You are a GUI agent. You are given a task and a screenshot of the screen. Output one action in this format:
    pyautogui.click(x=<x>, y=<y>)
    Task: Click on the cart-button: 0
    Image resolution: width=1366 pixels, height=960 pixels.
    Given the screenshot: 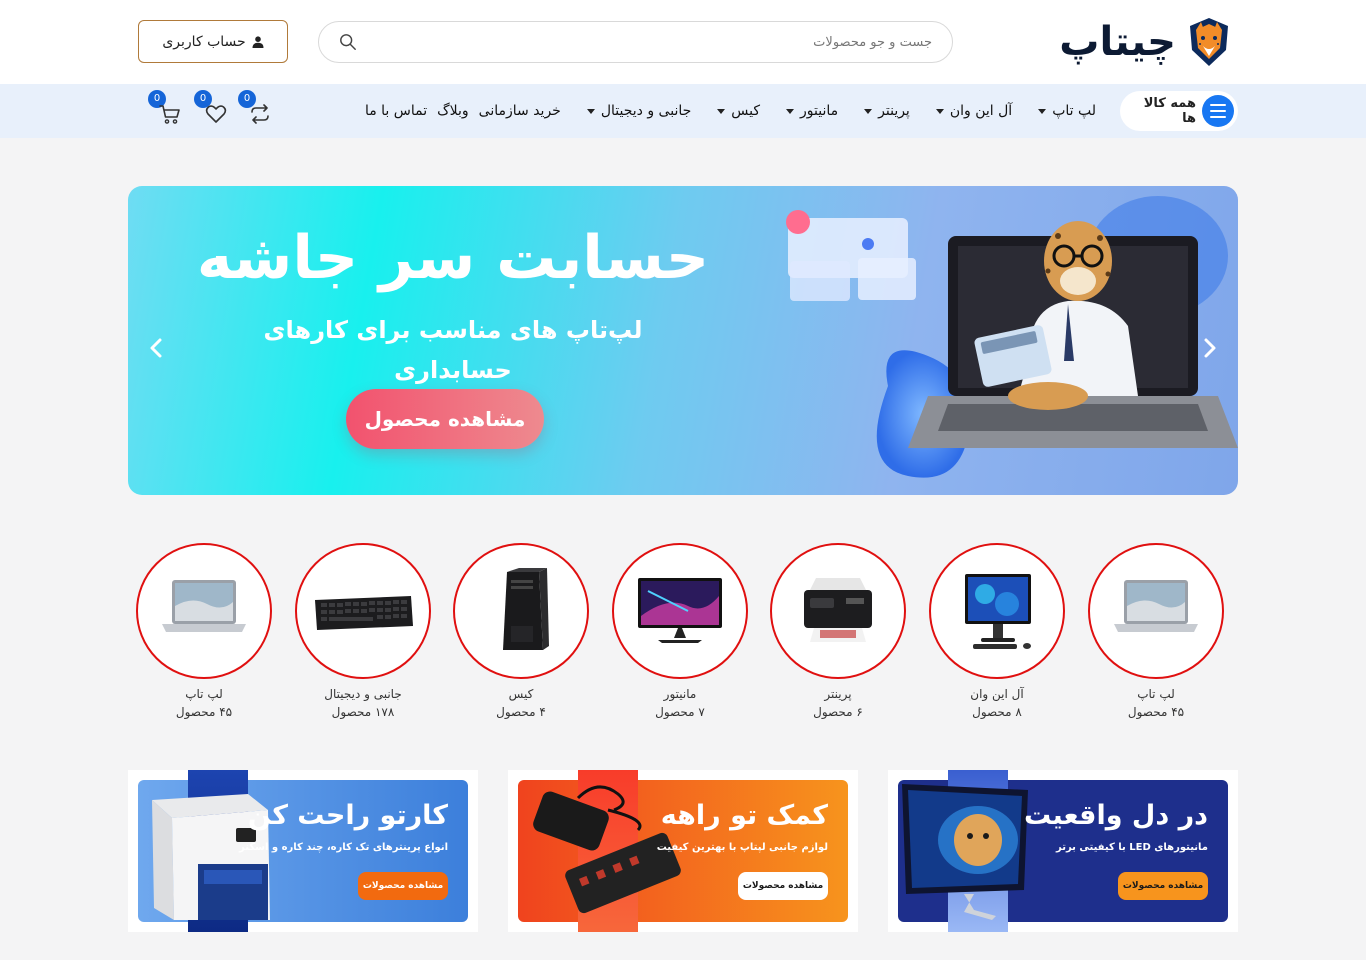 What is the action you would take?
    pyautogui.click(x=166, y=109)
    